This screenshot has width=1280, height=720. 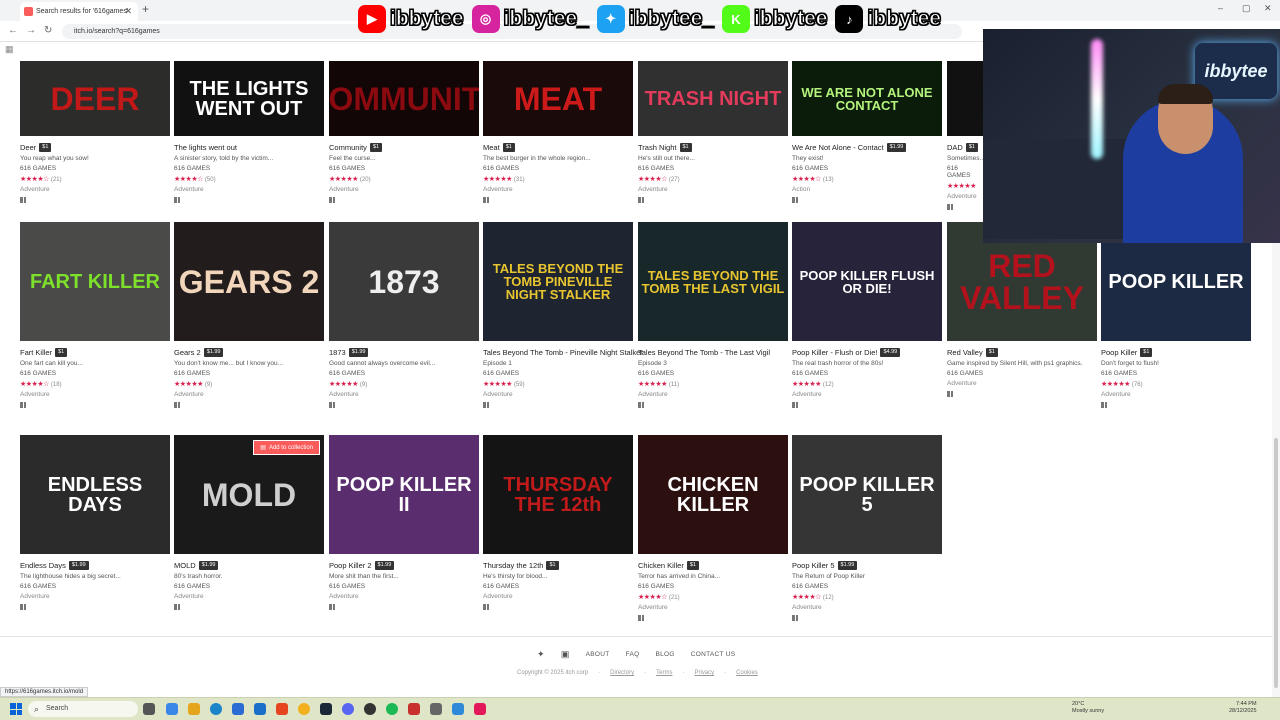 I want to click on taskbar-search: ⌕ Search, so click(x=83, y=709).